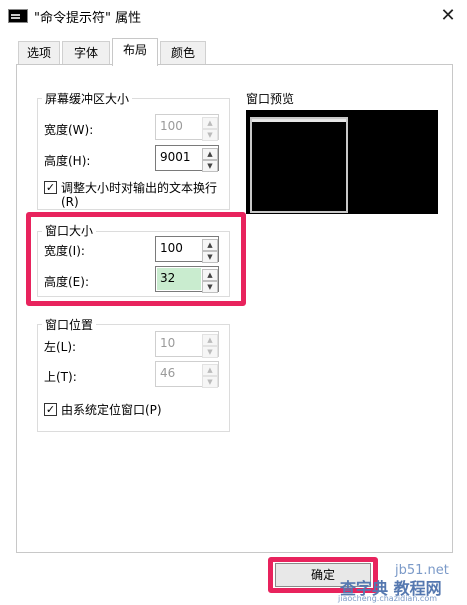 The image size is (467, 605). Describe the element at coordinates (70, 202) in the screenshot. I see `wrap-text-label-suffix: (R)` at that location.